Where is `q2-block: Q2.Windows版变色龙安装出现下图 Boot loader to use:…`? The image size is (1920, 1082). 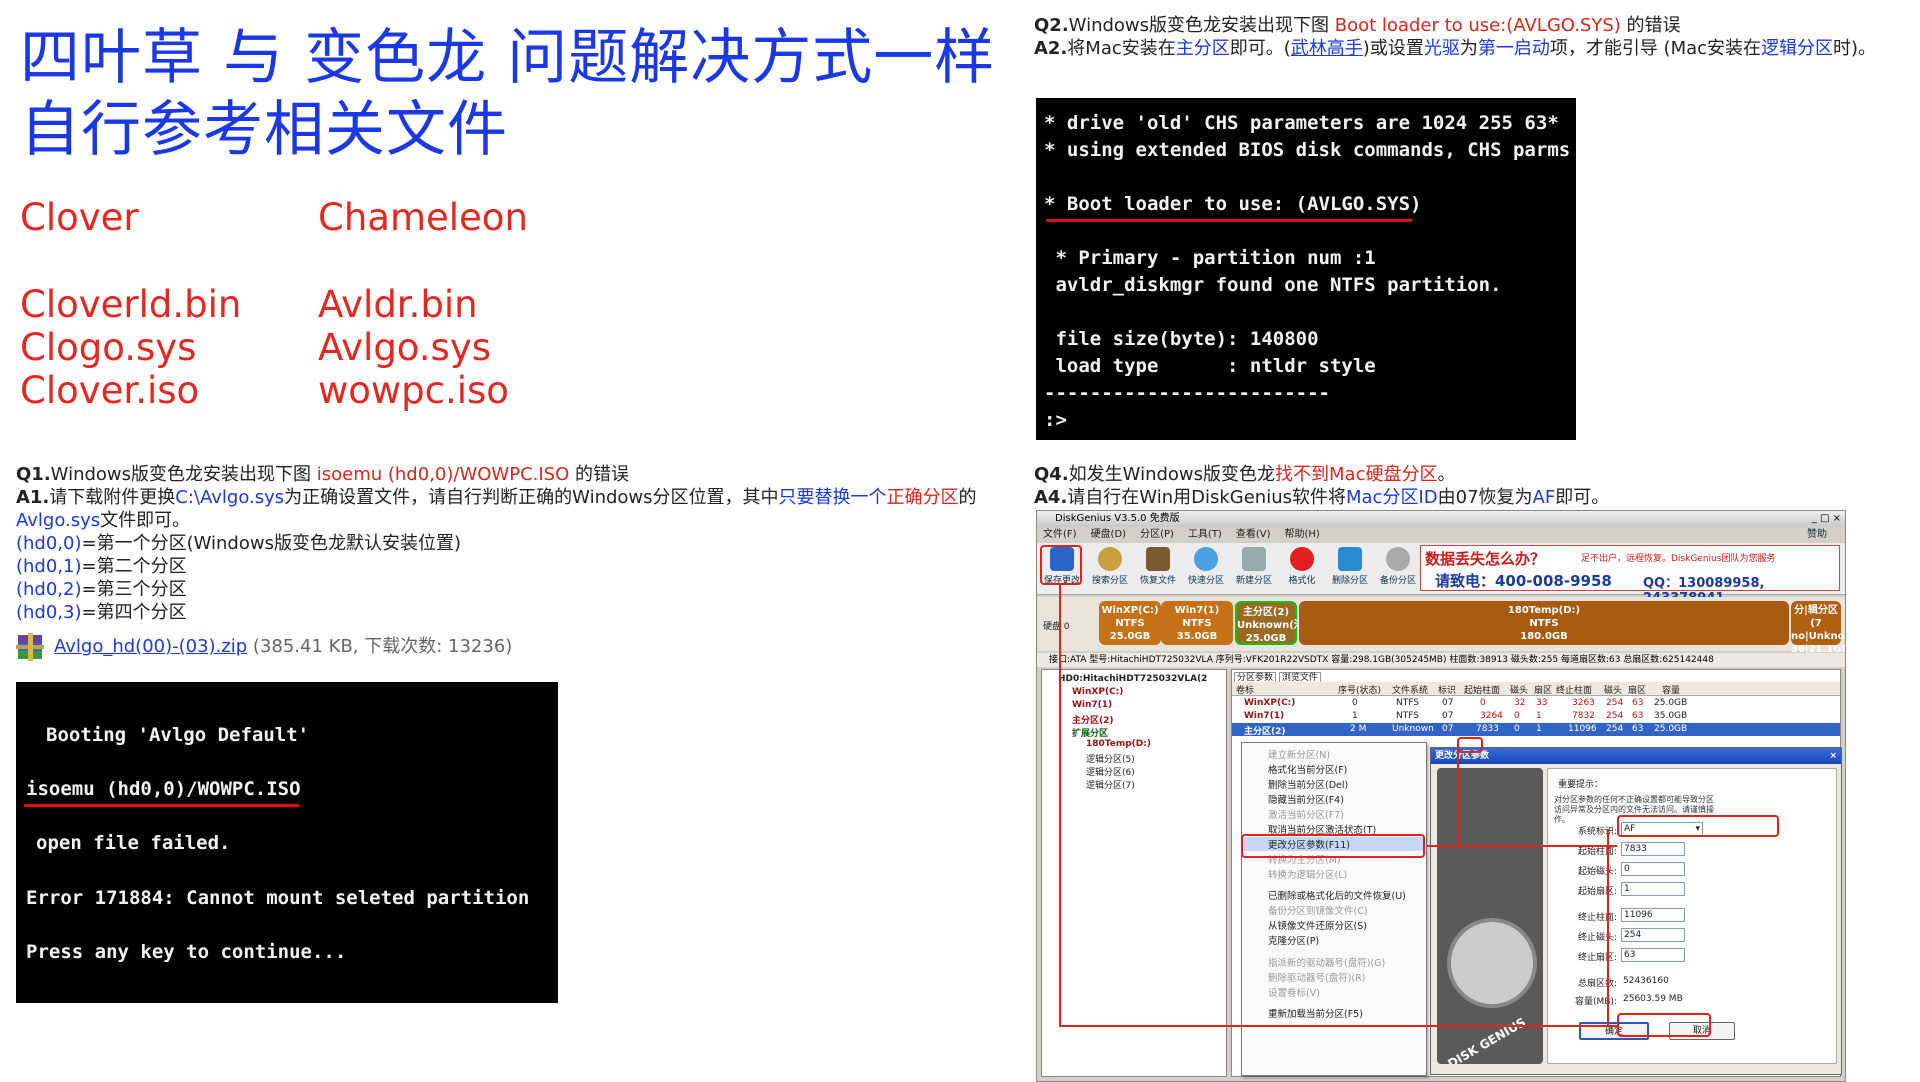
q2-block: Q2.Windows版变色龙安装出现下图 Boot loader to use:… is located at coordinates (1474, 37).